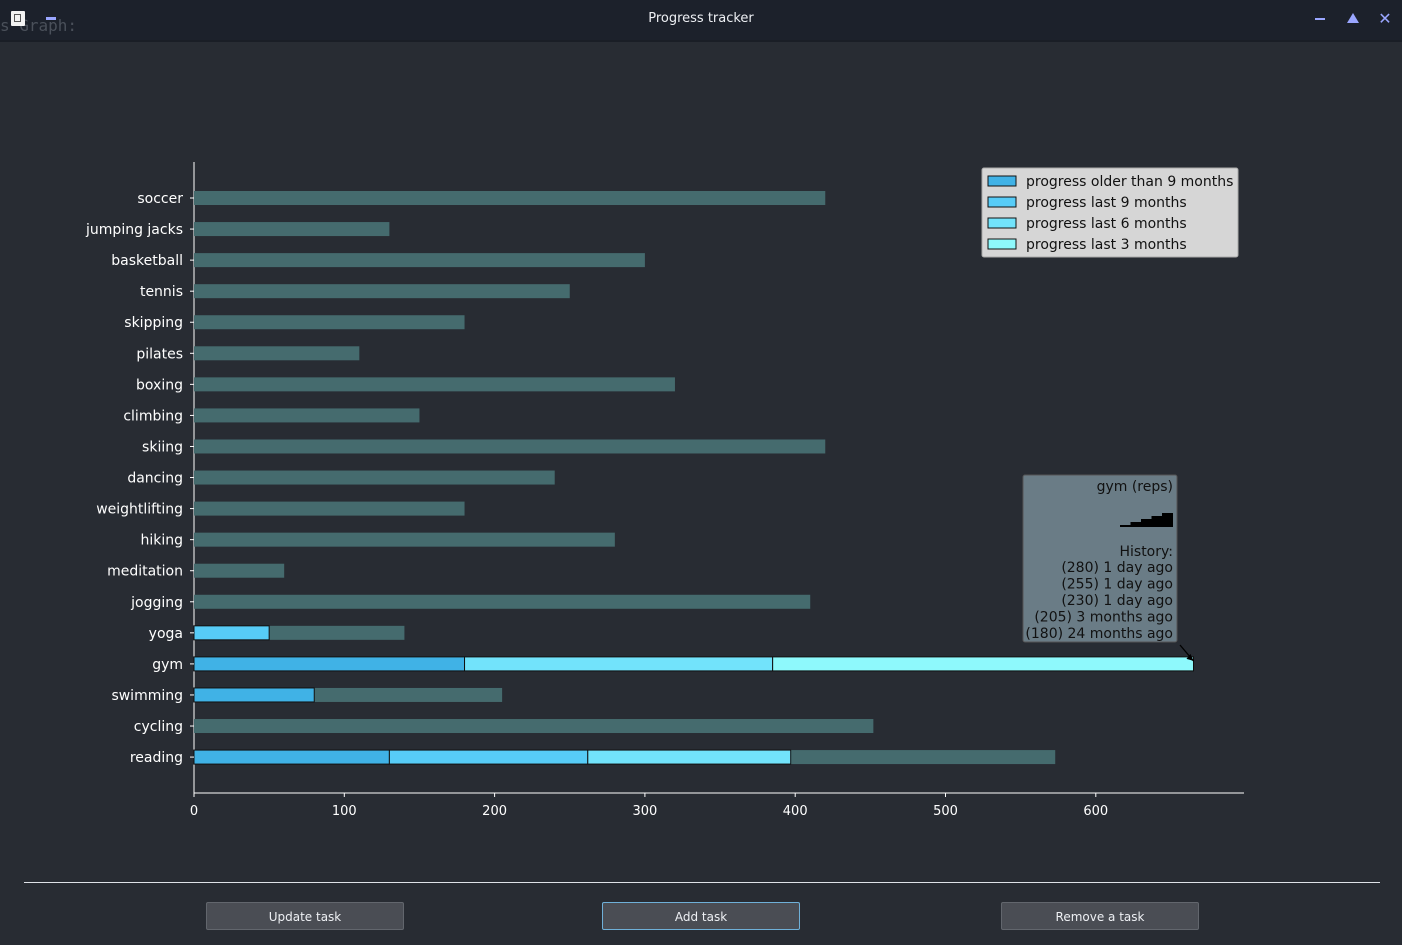  I want to click on minimize-icon, so click(1320, 19).